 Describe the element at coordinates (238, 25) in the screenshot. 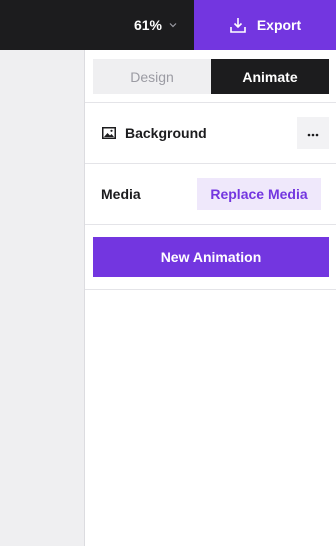

I see `download-icon` at that location.